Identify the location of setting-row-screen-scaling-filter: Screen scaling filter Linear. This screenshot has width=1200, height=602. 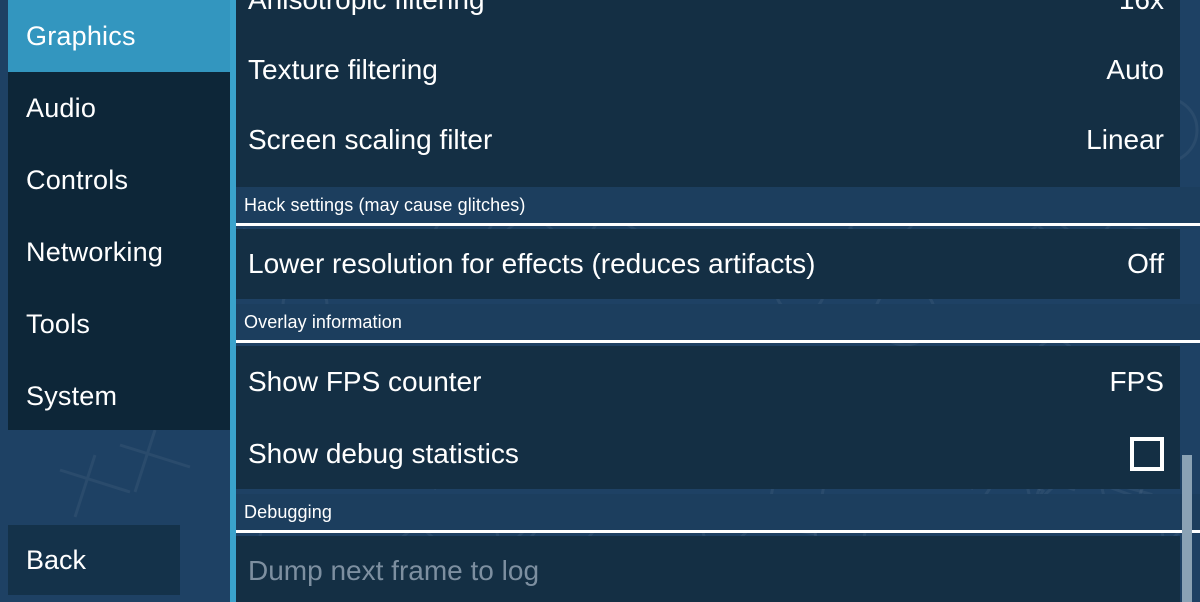
(708, 140).